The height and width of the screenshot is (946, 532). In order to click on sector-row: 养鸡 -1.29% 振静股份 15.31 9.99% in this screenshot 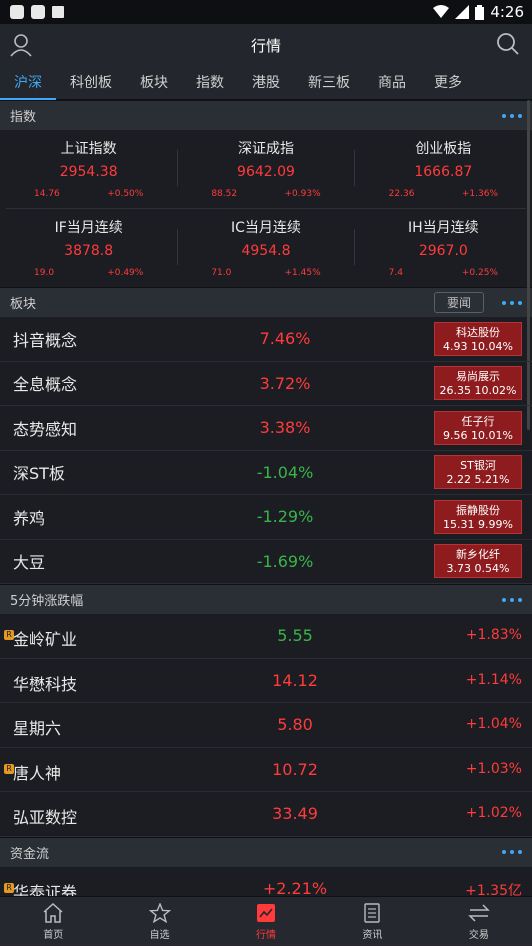, I will do `click(266, 517)`.